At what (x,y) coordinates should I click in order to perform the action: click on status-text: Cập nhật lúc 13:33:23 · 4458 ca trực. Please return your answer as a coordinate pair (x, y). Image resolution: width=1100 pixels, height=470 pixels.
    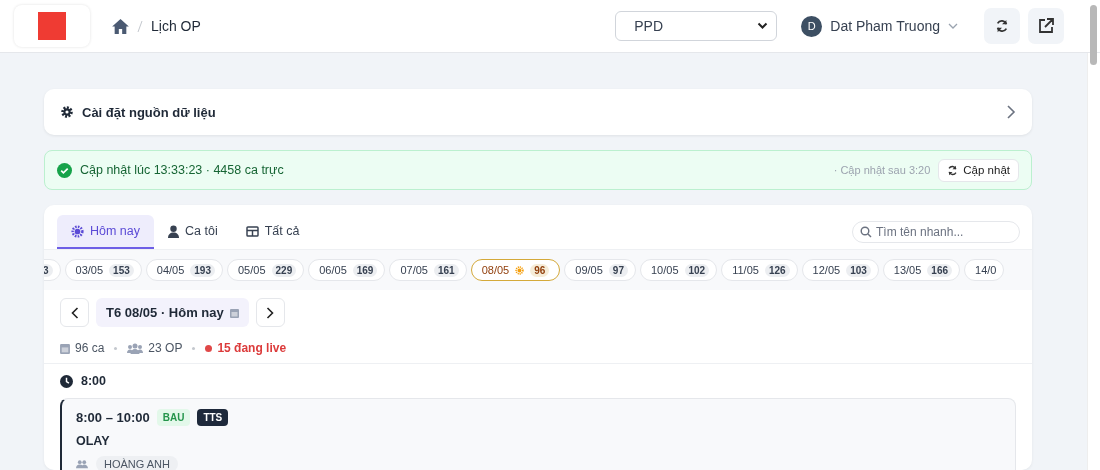
    Looking at the image, I should click on (182, 170).